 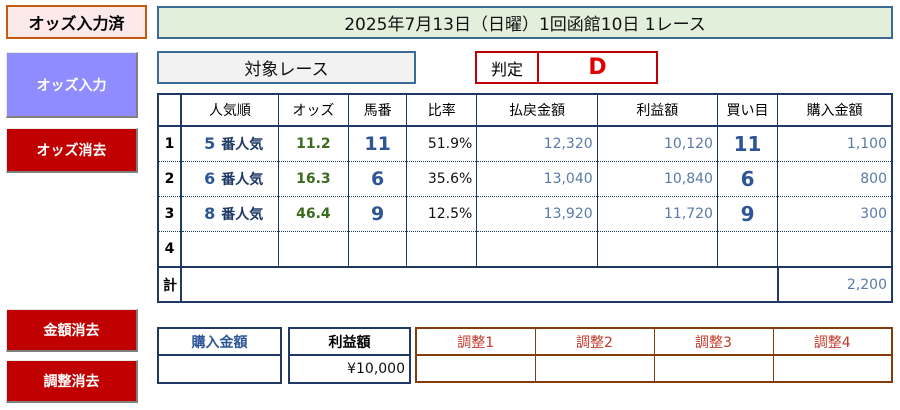 What do you see at coordinates (748, 249) in the screenshot?
I see `kaime-cell` at bounding box center [748, 249].